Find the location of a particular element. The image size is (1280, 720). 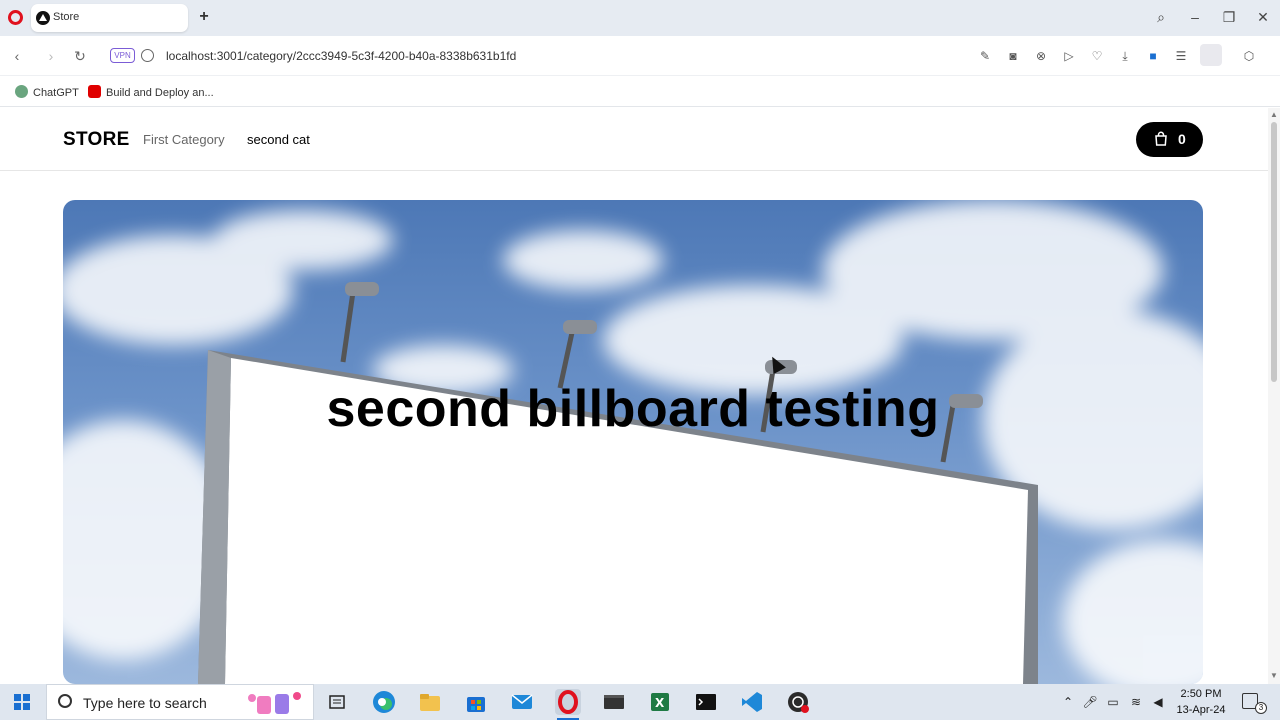

nav-first-category: First Category is located at coordinates (184, 139).